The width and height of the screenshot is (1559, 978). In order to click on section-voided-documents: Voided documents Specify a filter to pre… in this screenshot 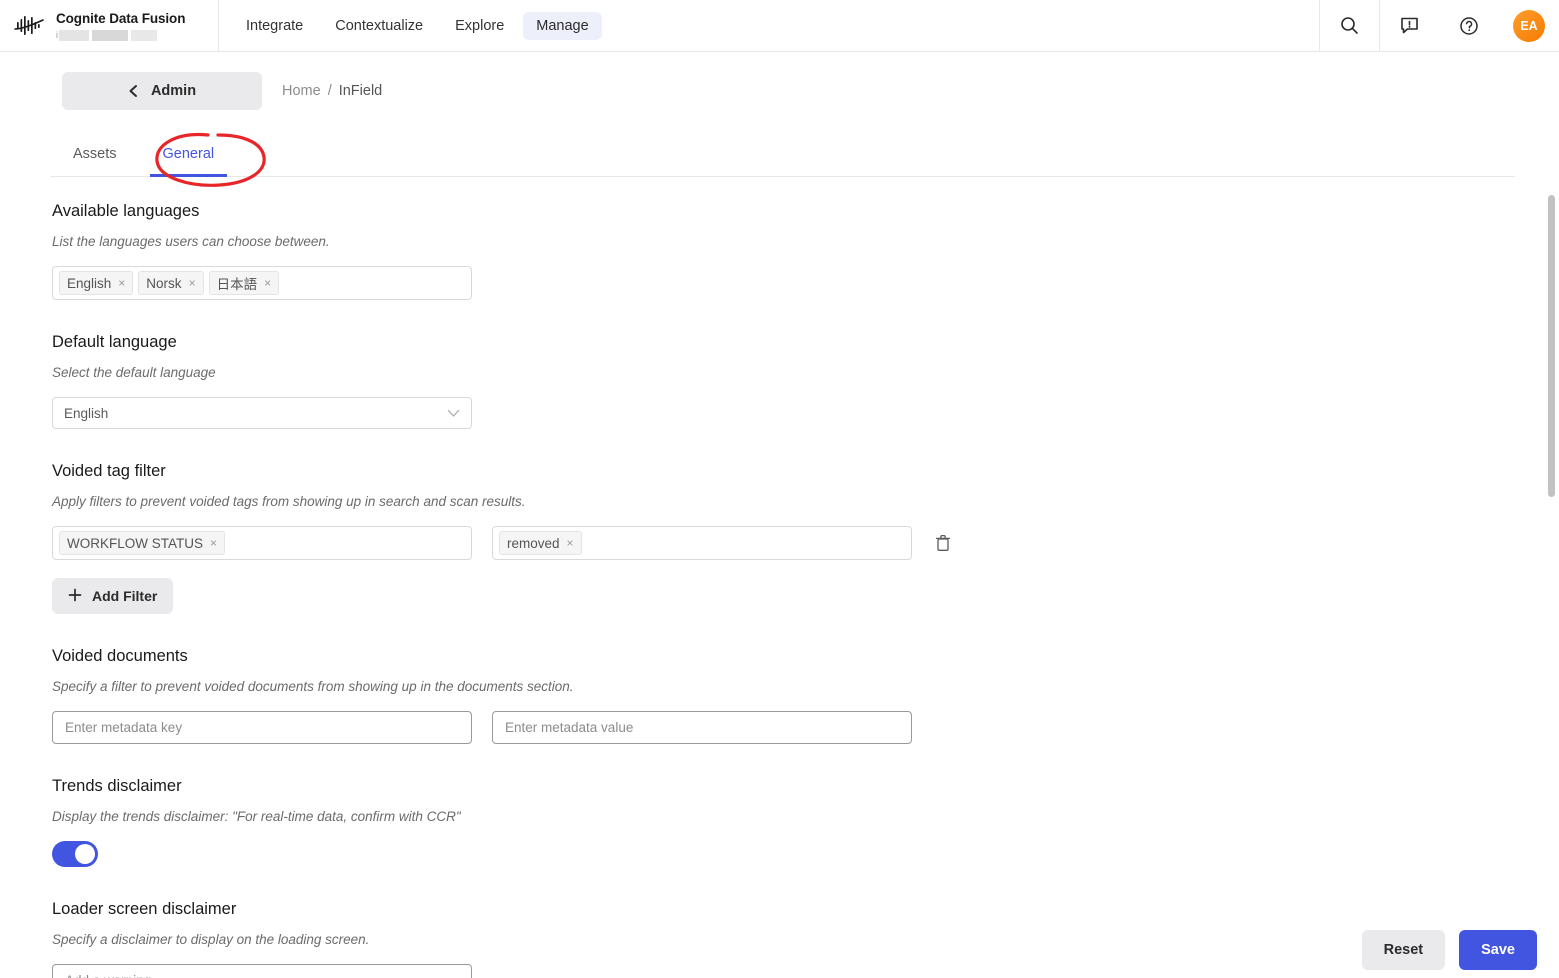, I will do `click(805, 695)`.